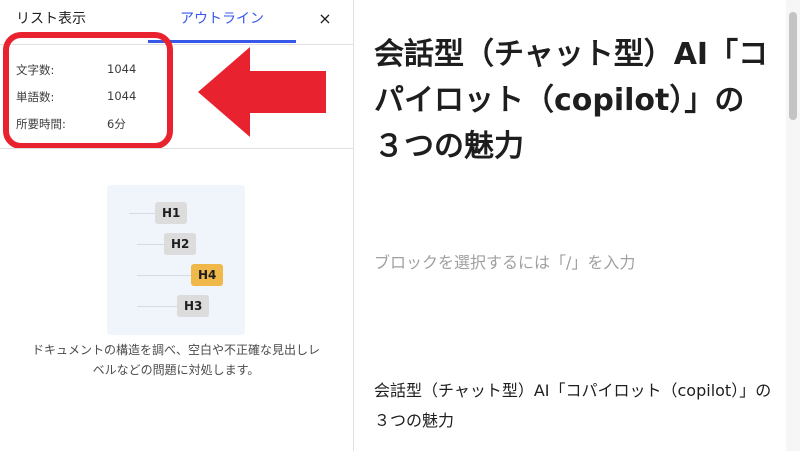 This screenshot has height=451, width=800. Describe the element at coordinates (504, 261) in the screenshot. I see `block-placeholder: ブロックを選択するには「/」を入力` at that location.